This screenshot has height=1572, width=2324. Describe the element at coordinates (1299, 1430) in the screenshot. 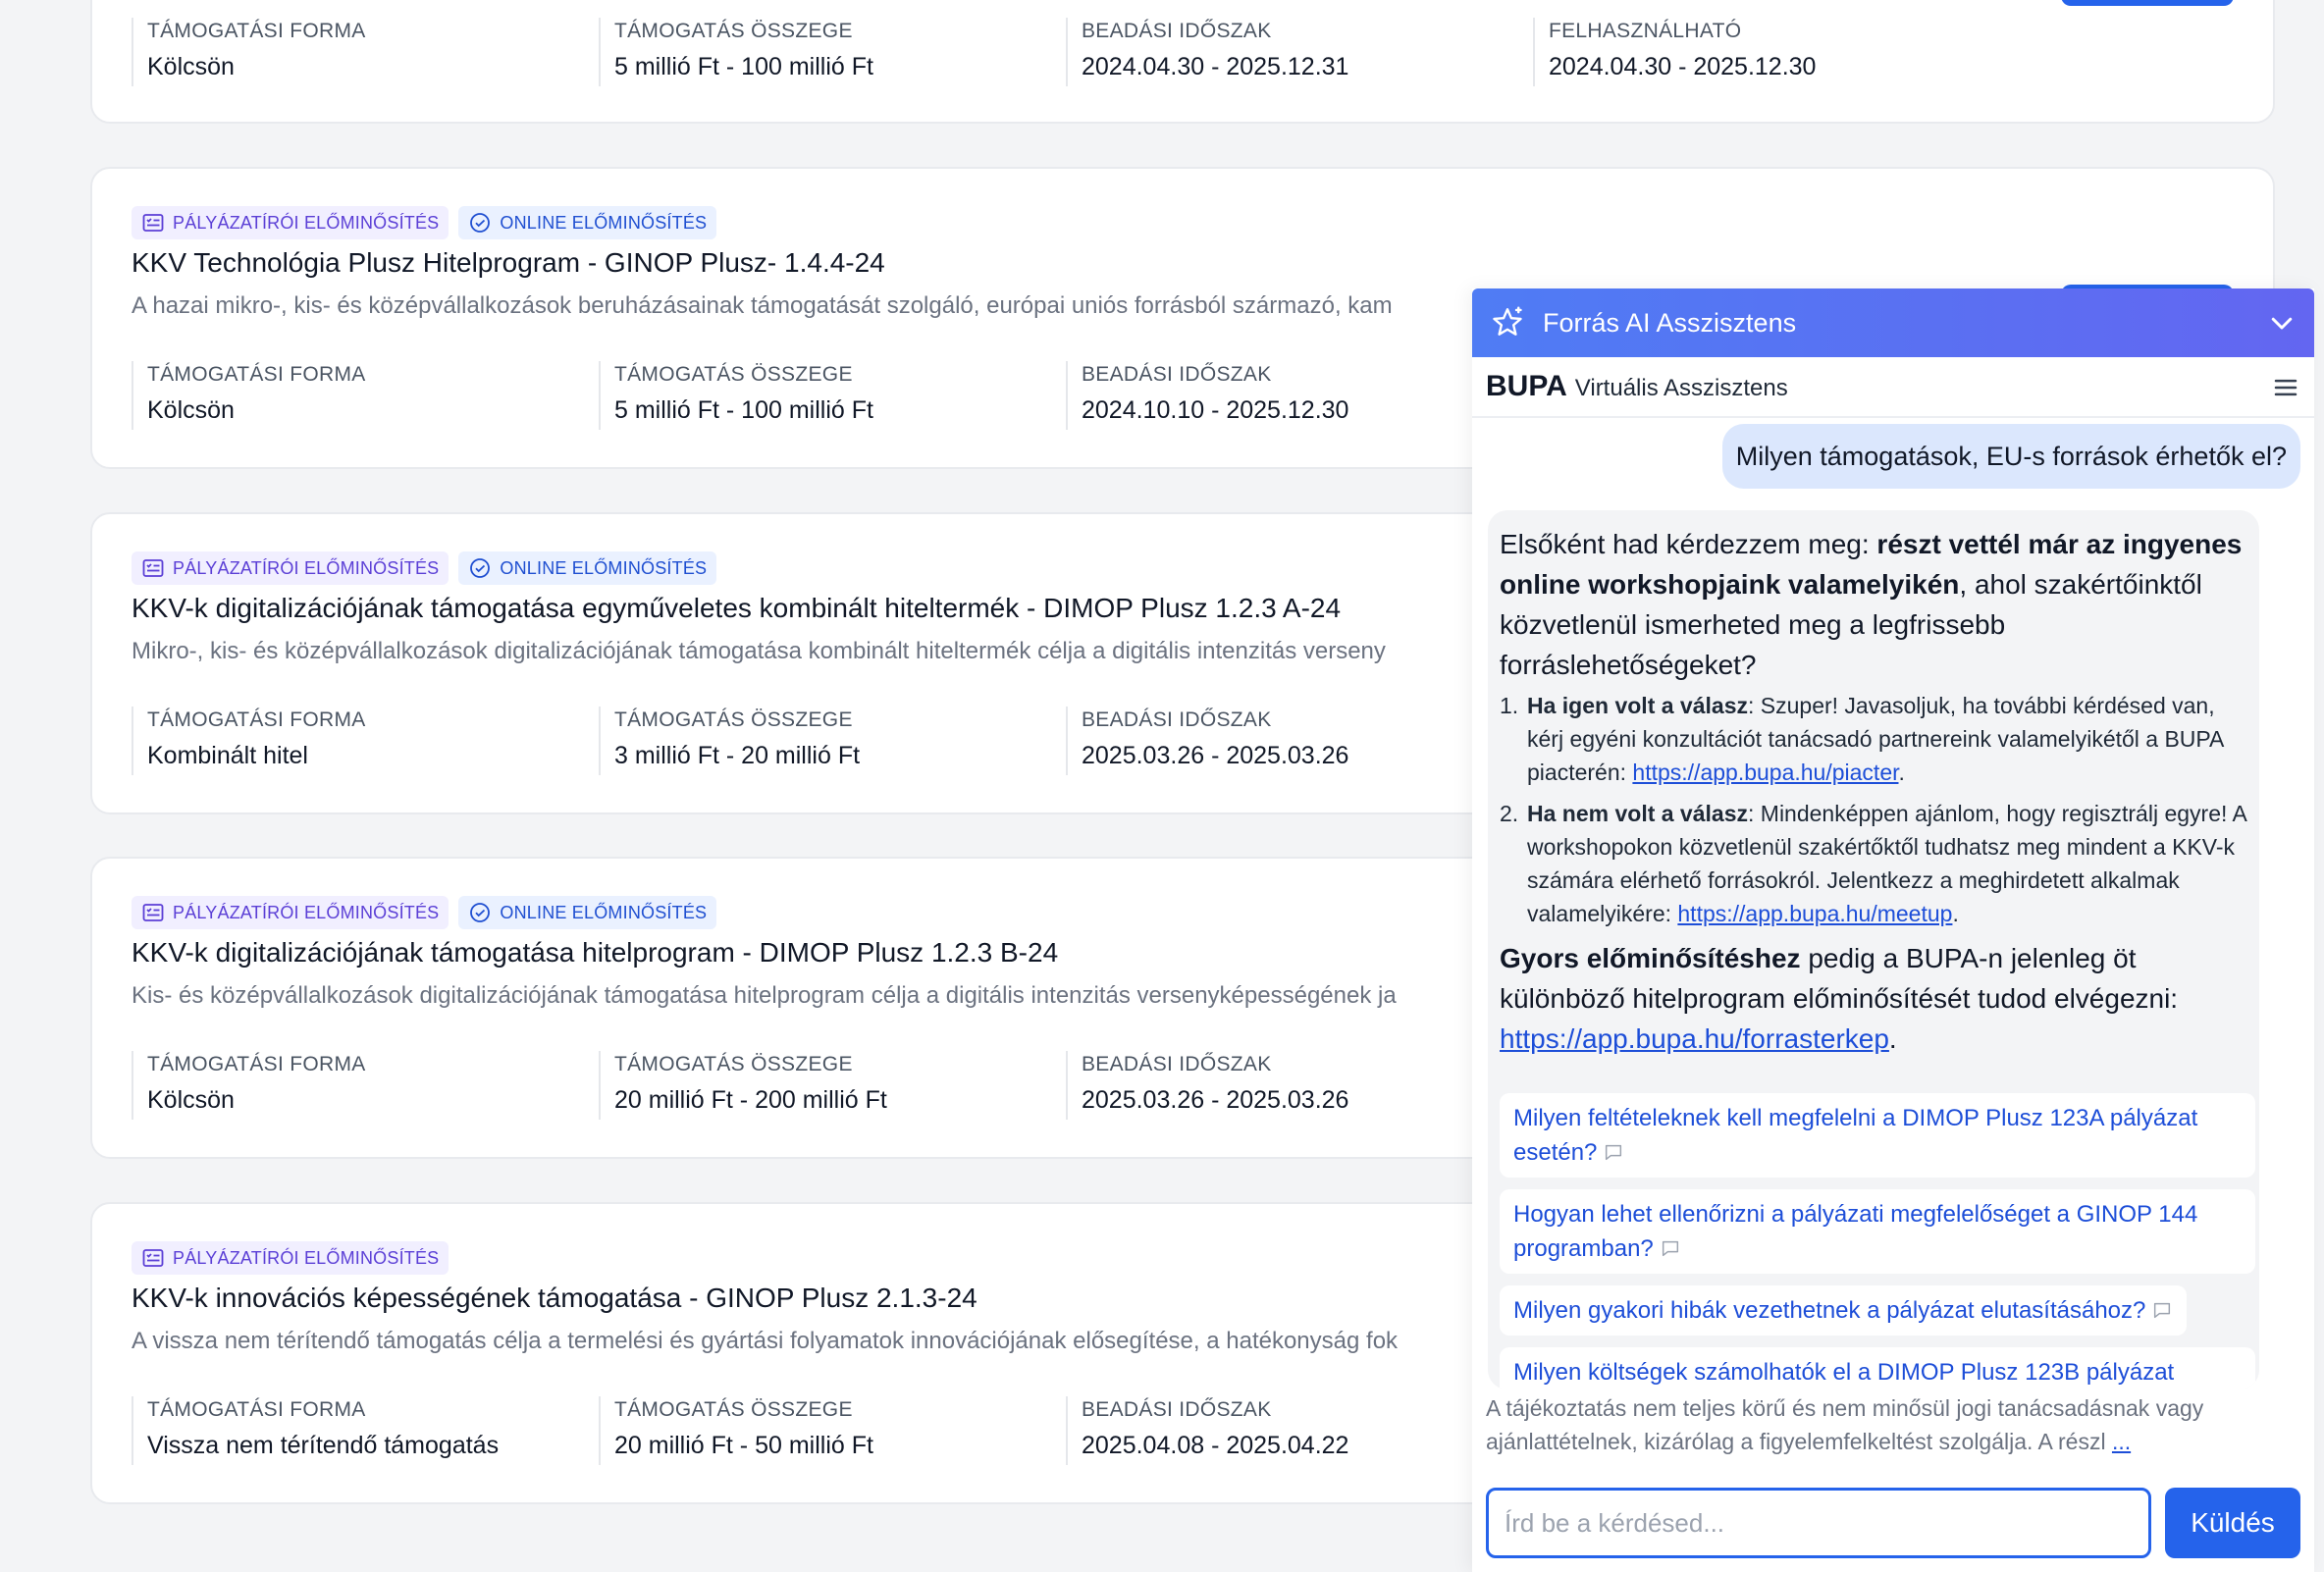

I see `field-submission-period: BEADÁSI IDŐSZAK 2025.04.08 - 2025.04.22` at that location.